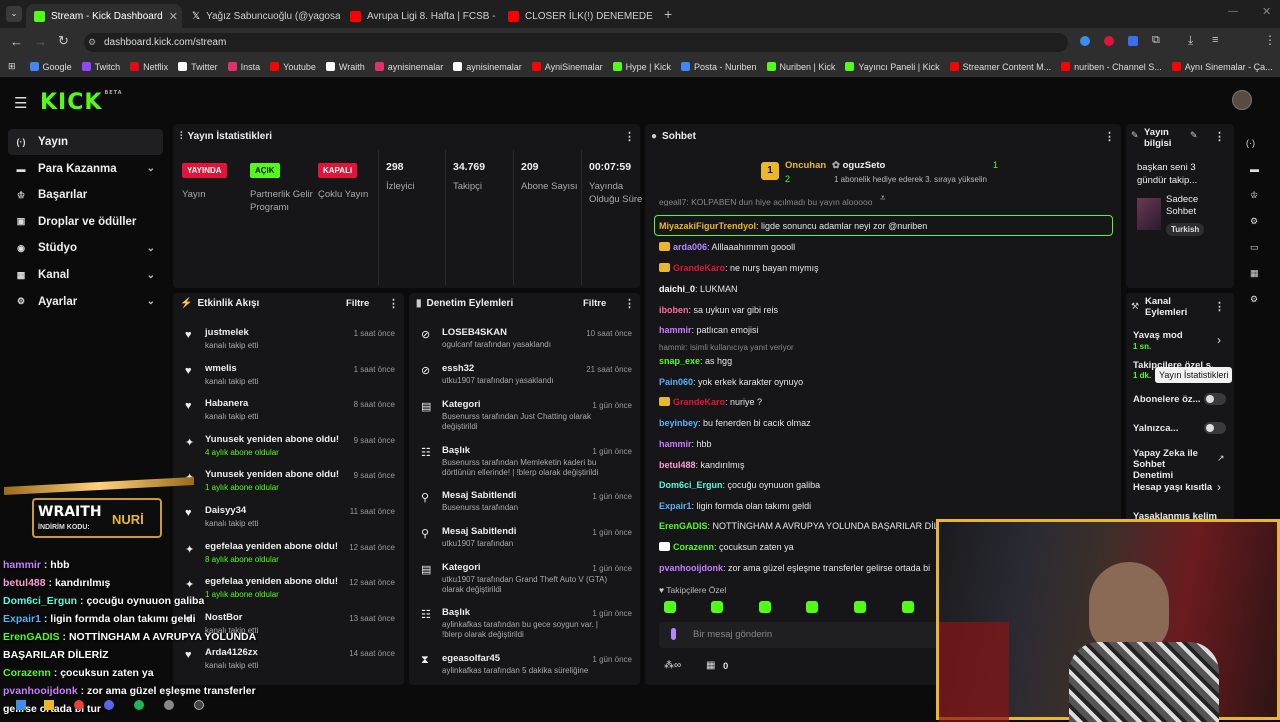  What do you see at coordinates (292, 415) in the screenshot?
I see `activity-item: ♥ Habanera kanalı takip etti 8 saat önce` at bounding box center [292, 415].